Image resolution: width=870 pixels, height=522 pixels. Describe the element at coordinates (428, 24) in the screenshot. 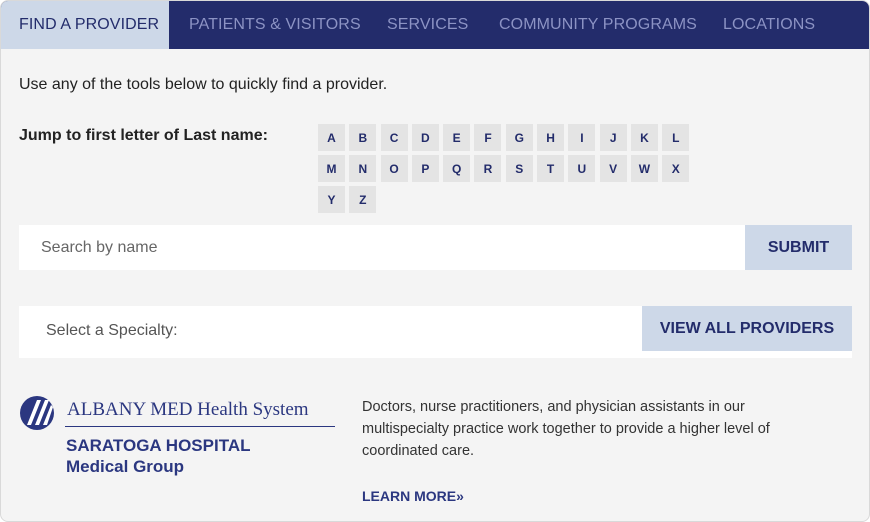

I see `tab-label: SERVICES` at that location.